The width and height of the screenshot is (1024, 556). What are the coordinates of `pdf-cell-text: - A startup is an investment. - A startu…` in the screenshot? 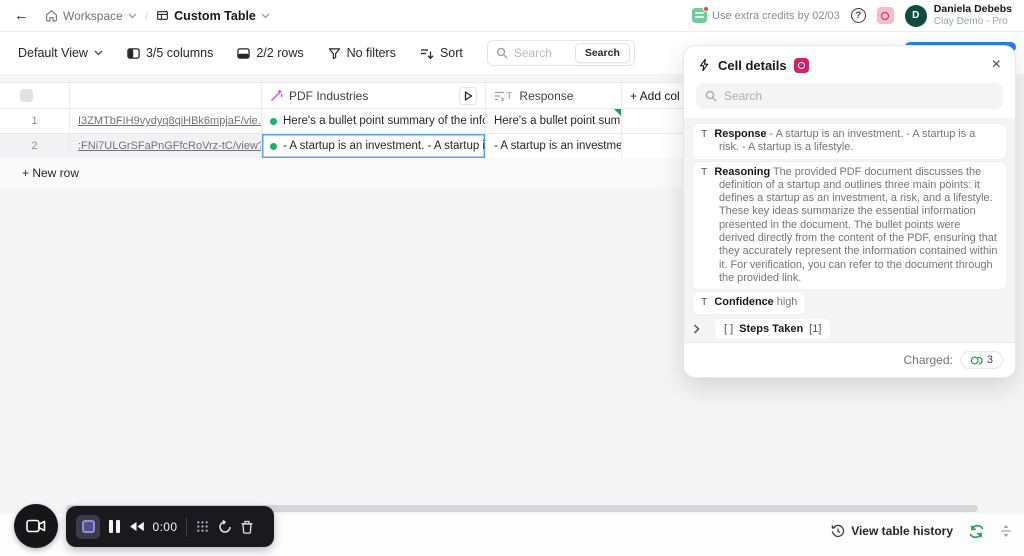 It's located at (384, 146).